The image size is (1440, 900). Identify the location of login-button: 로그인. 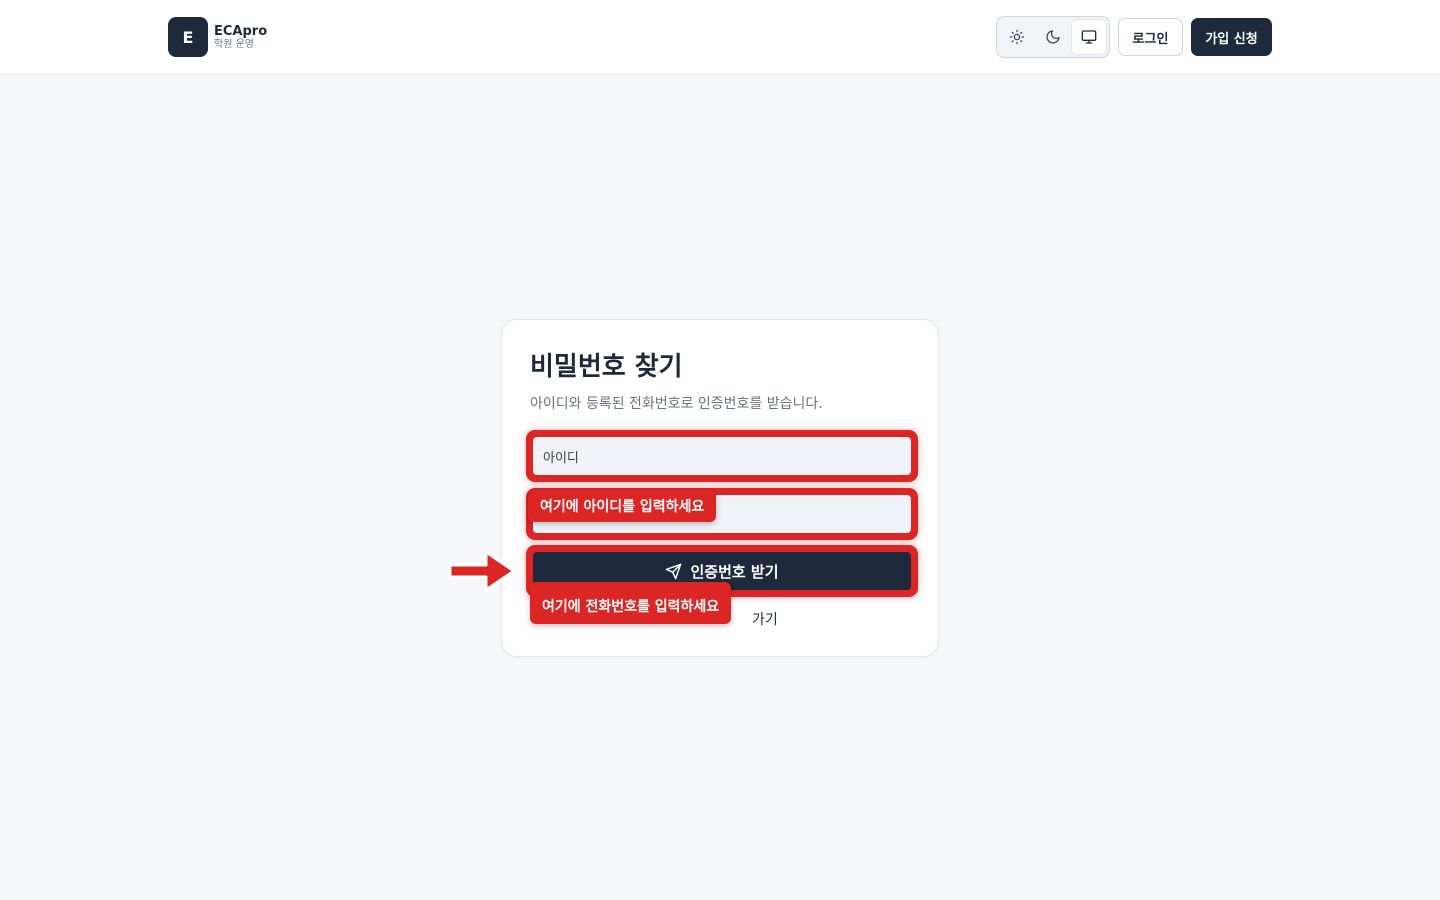
(1150, 37).